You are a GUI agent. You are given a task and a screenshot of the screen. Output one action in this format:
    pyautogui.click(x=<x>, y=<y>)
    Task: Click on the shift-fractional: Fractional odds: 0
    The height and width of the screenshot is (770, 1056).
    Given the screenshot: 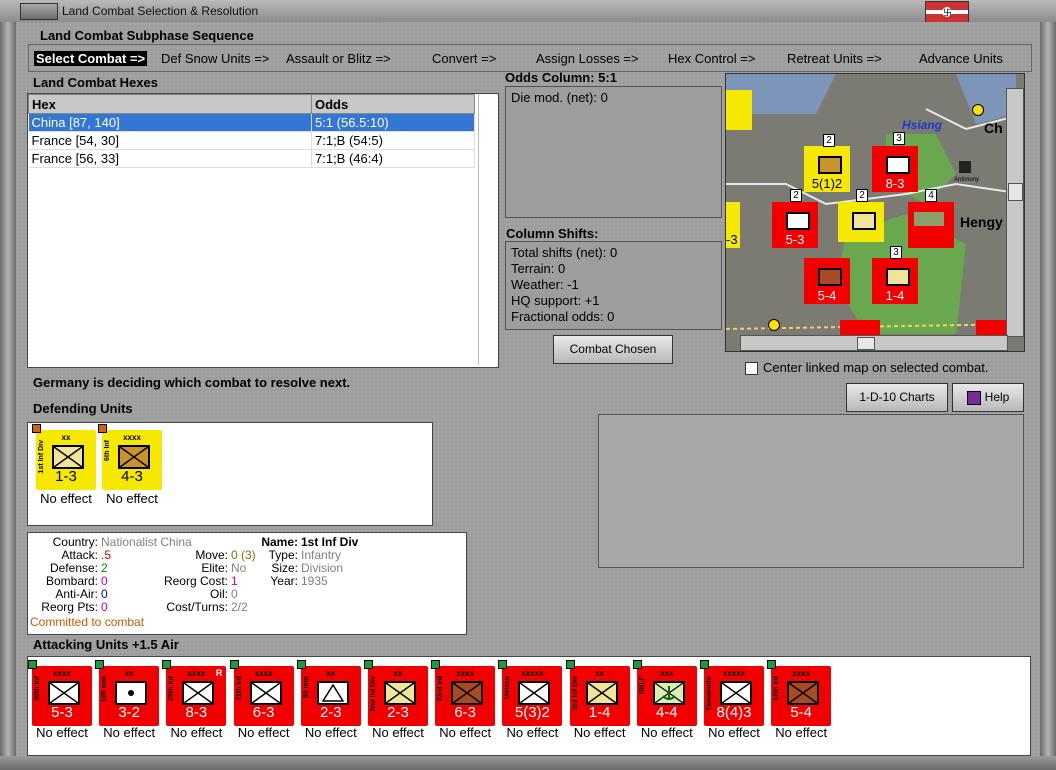 What is the action you would take?
    pyautogui.click(x=563, y=316)
    